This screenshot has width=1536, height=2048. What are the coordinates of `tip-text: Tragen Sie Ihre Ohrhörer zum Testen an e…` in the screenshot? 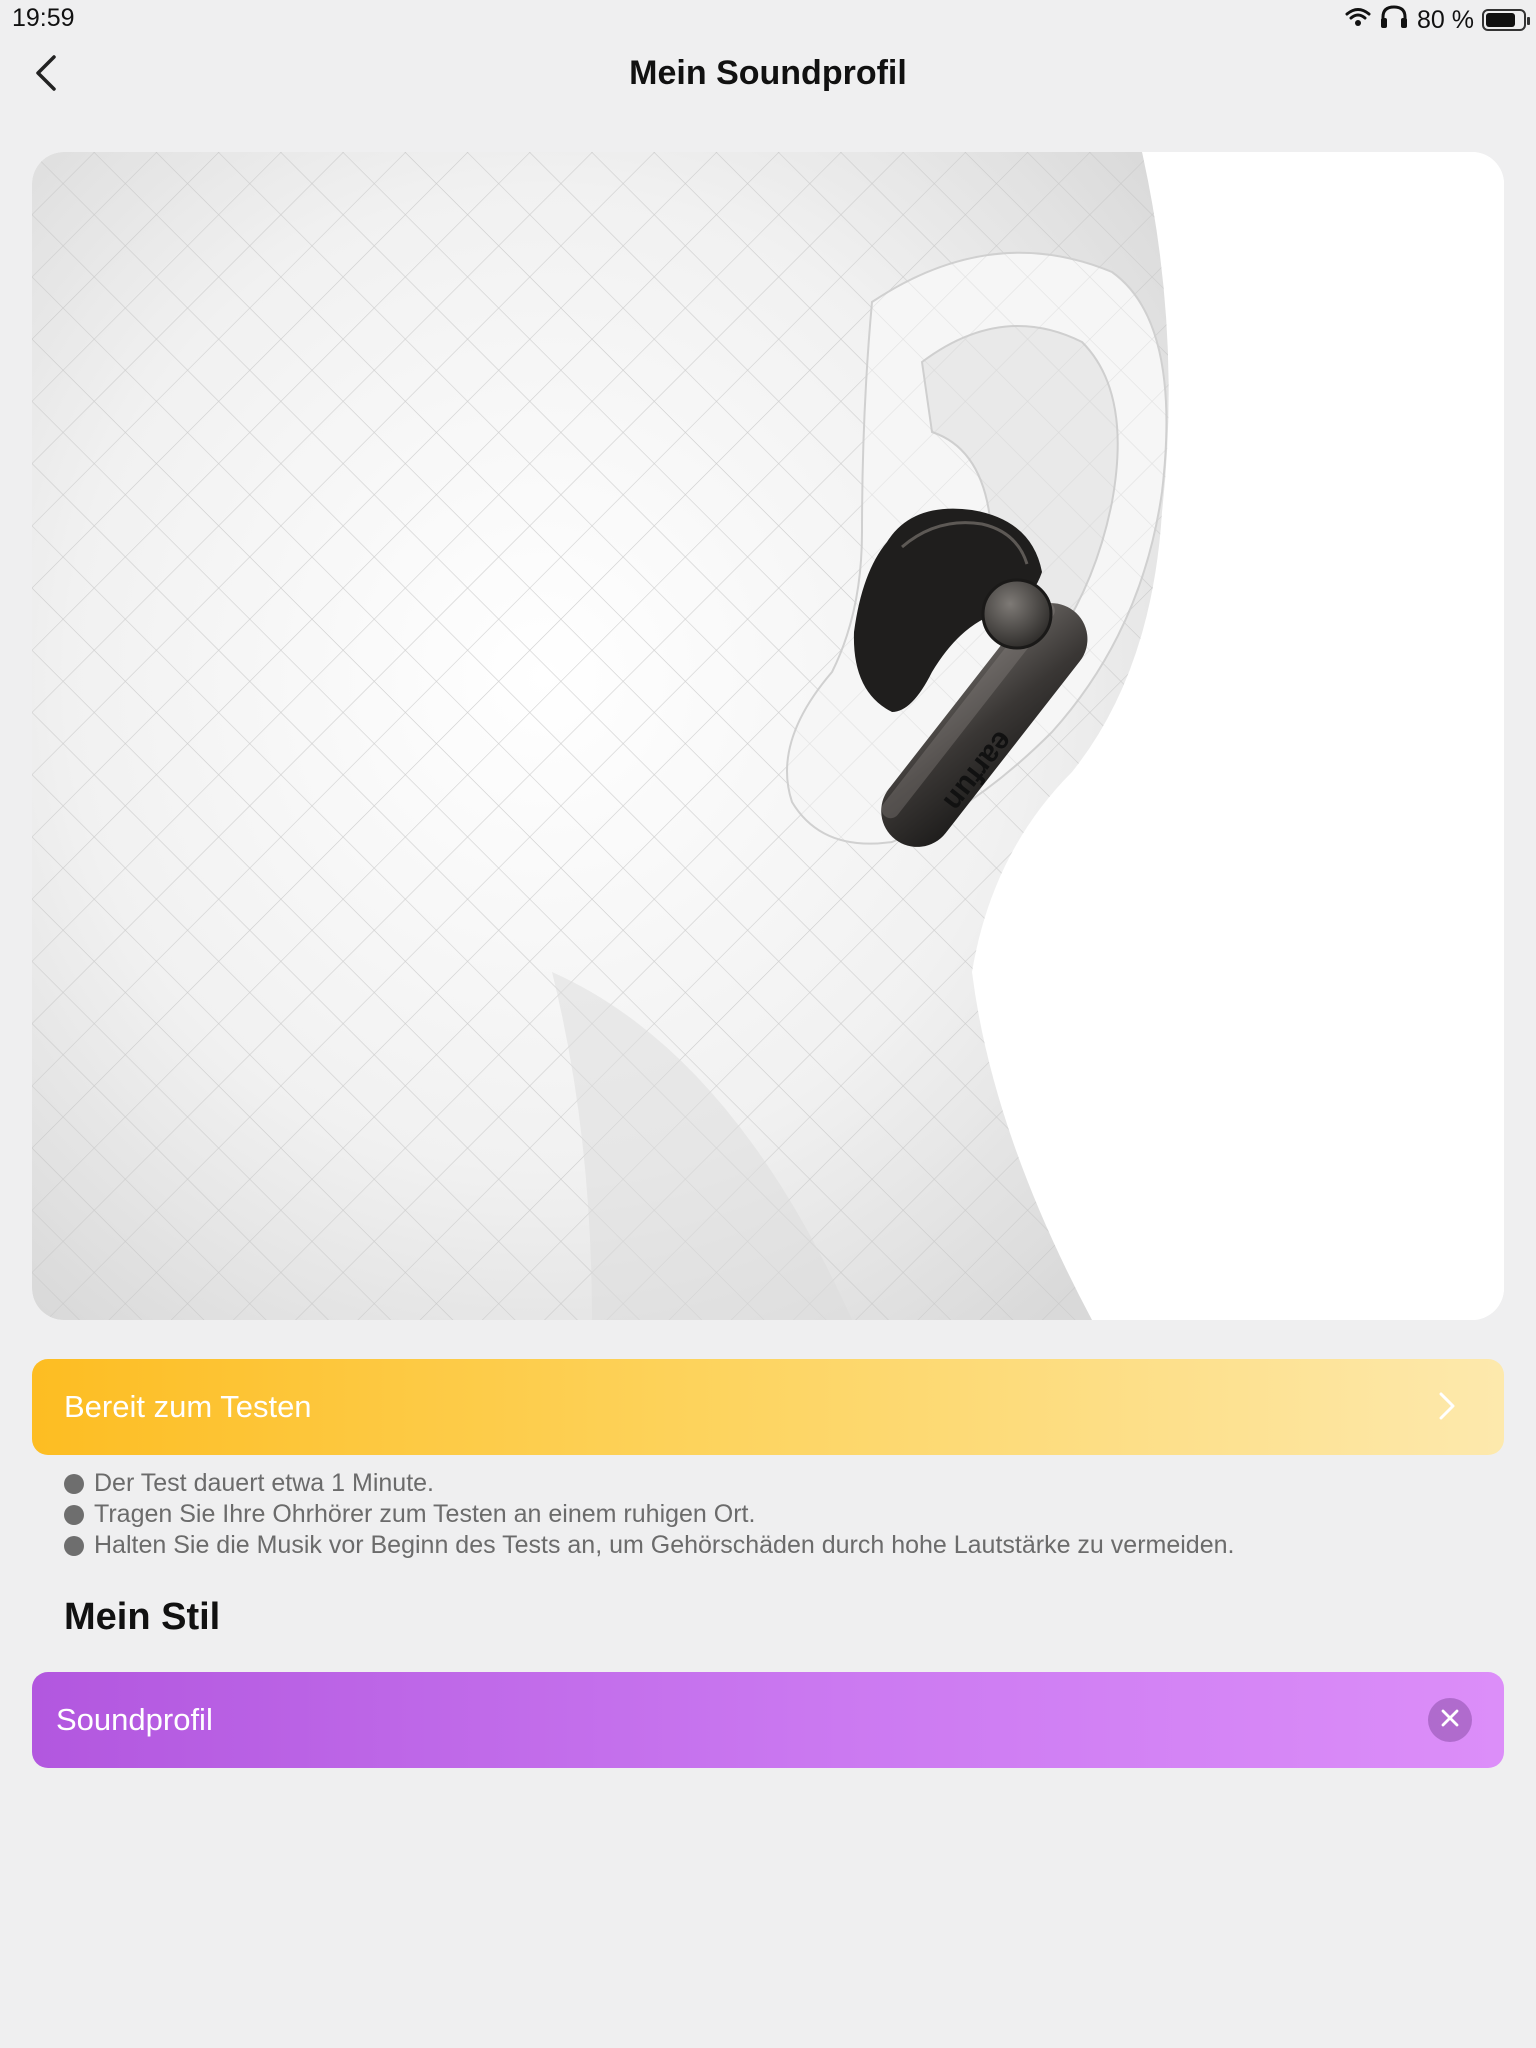 It's located at (425, 1514).